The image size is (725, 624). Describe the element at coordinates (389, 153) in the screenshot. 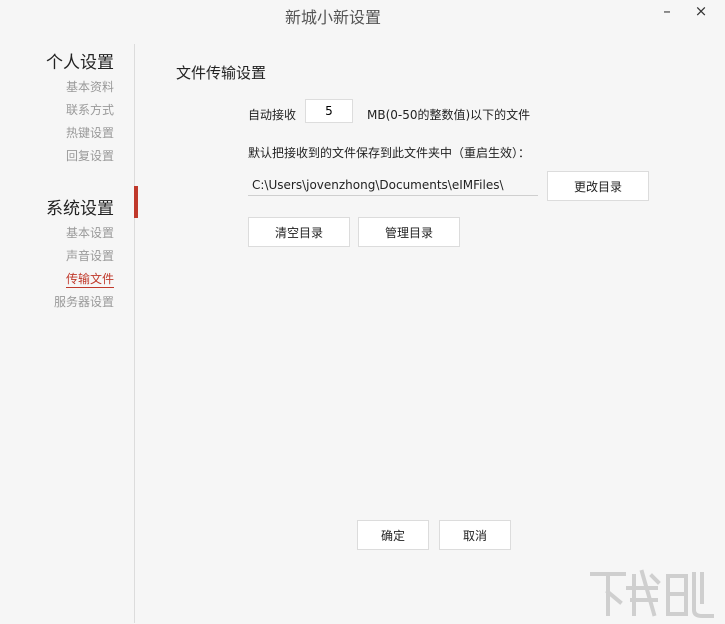

I see `save-path-label: 默认把接收到的文件保存到此文件夹中（重启生效）：` at that location.